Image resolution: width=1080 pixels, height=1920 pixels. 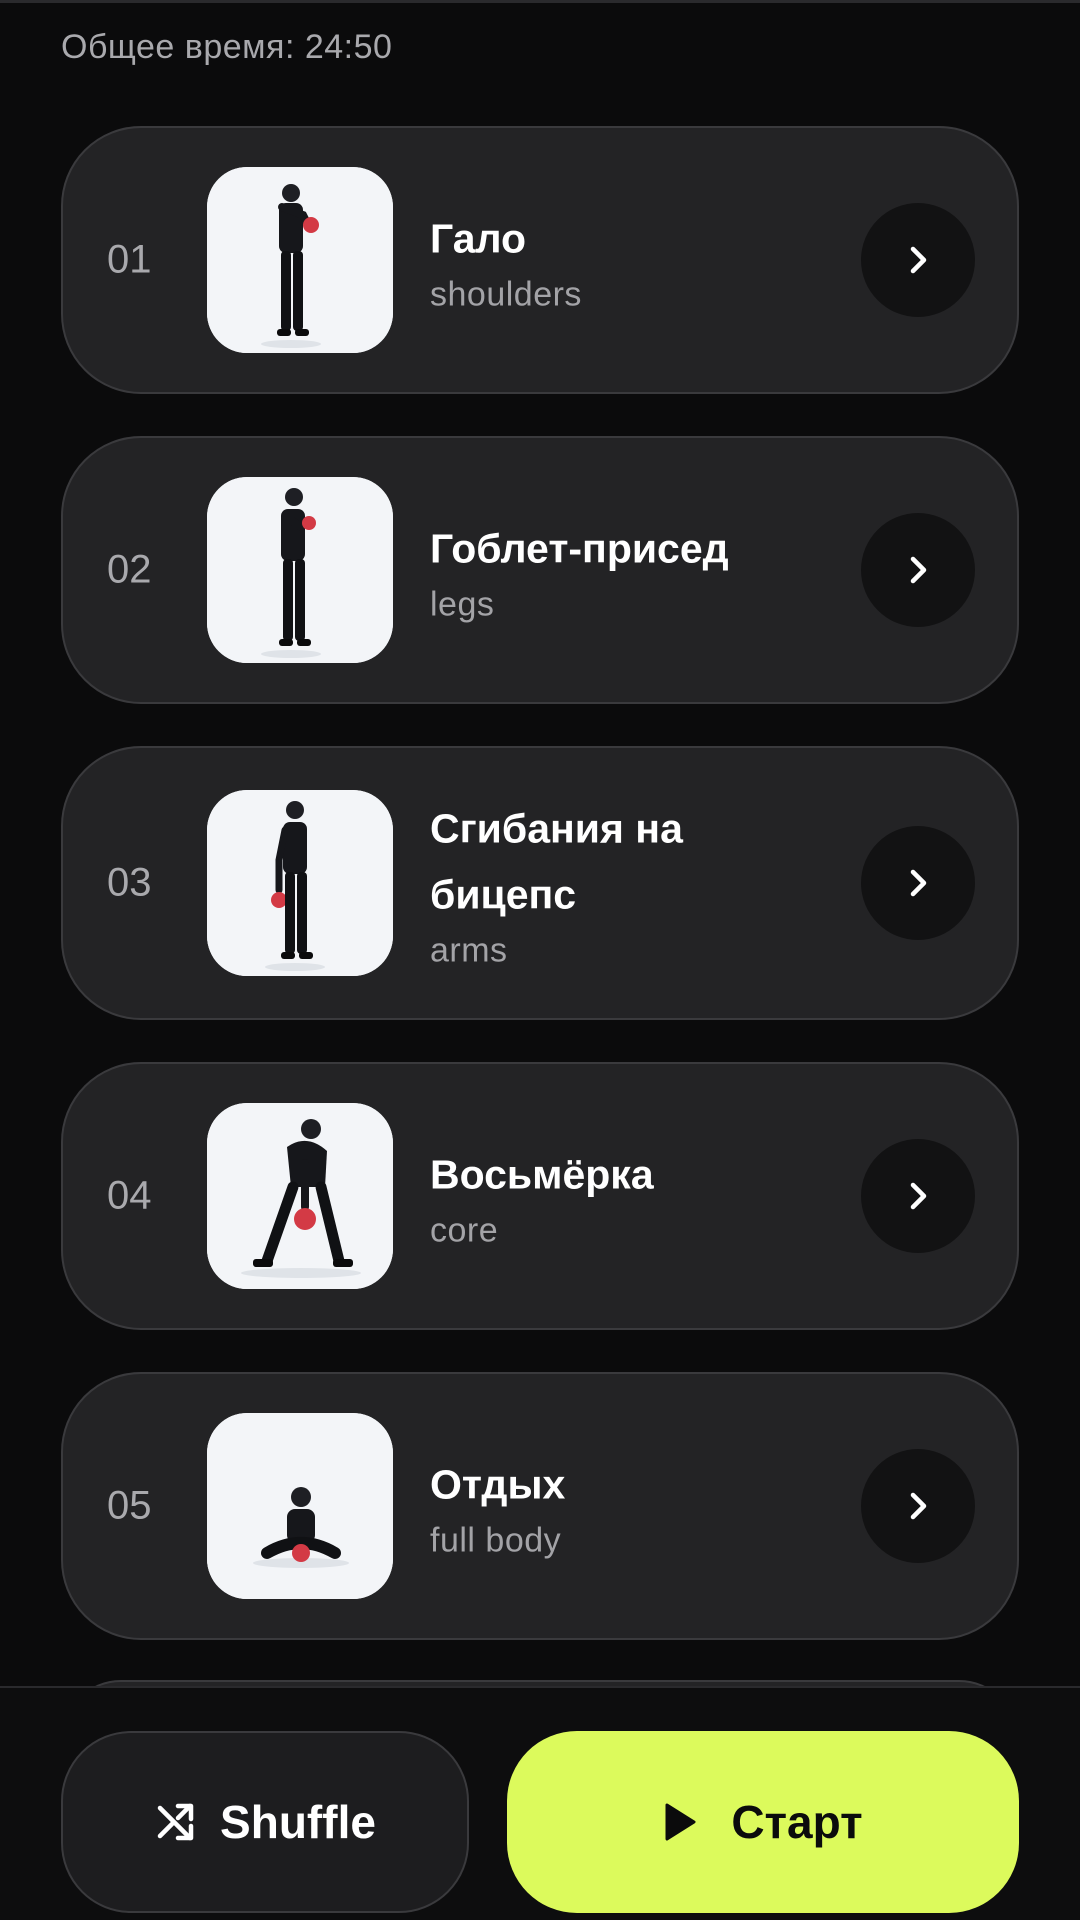 I want to click on exercise-text: Отдых full body, so click(x=630, y=1506).